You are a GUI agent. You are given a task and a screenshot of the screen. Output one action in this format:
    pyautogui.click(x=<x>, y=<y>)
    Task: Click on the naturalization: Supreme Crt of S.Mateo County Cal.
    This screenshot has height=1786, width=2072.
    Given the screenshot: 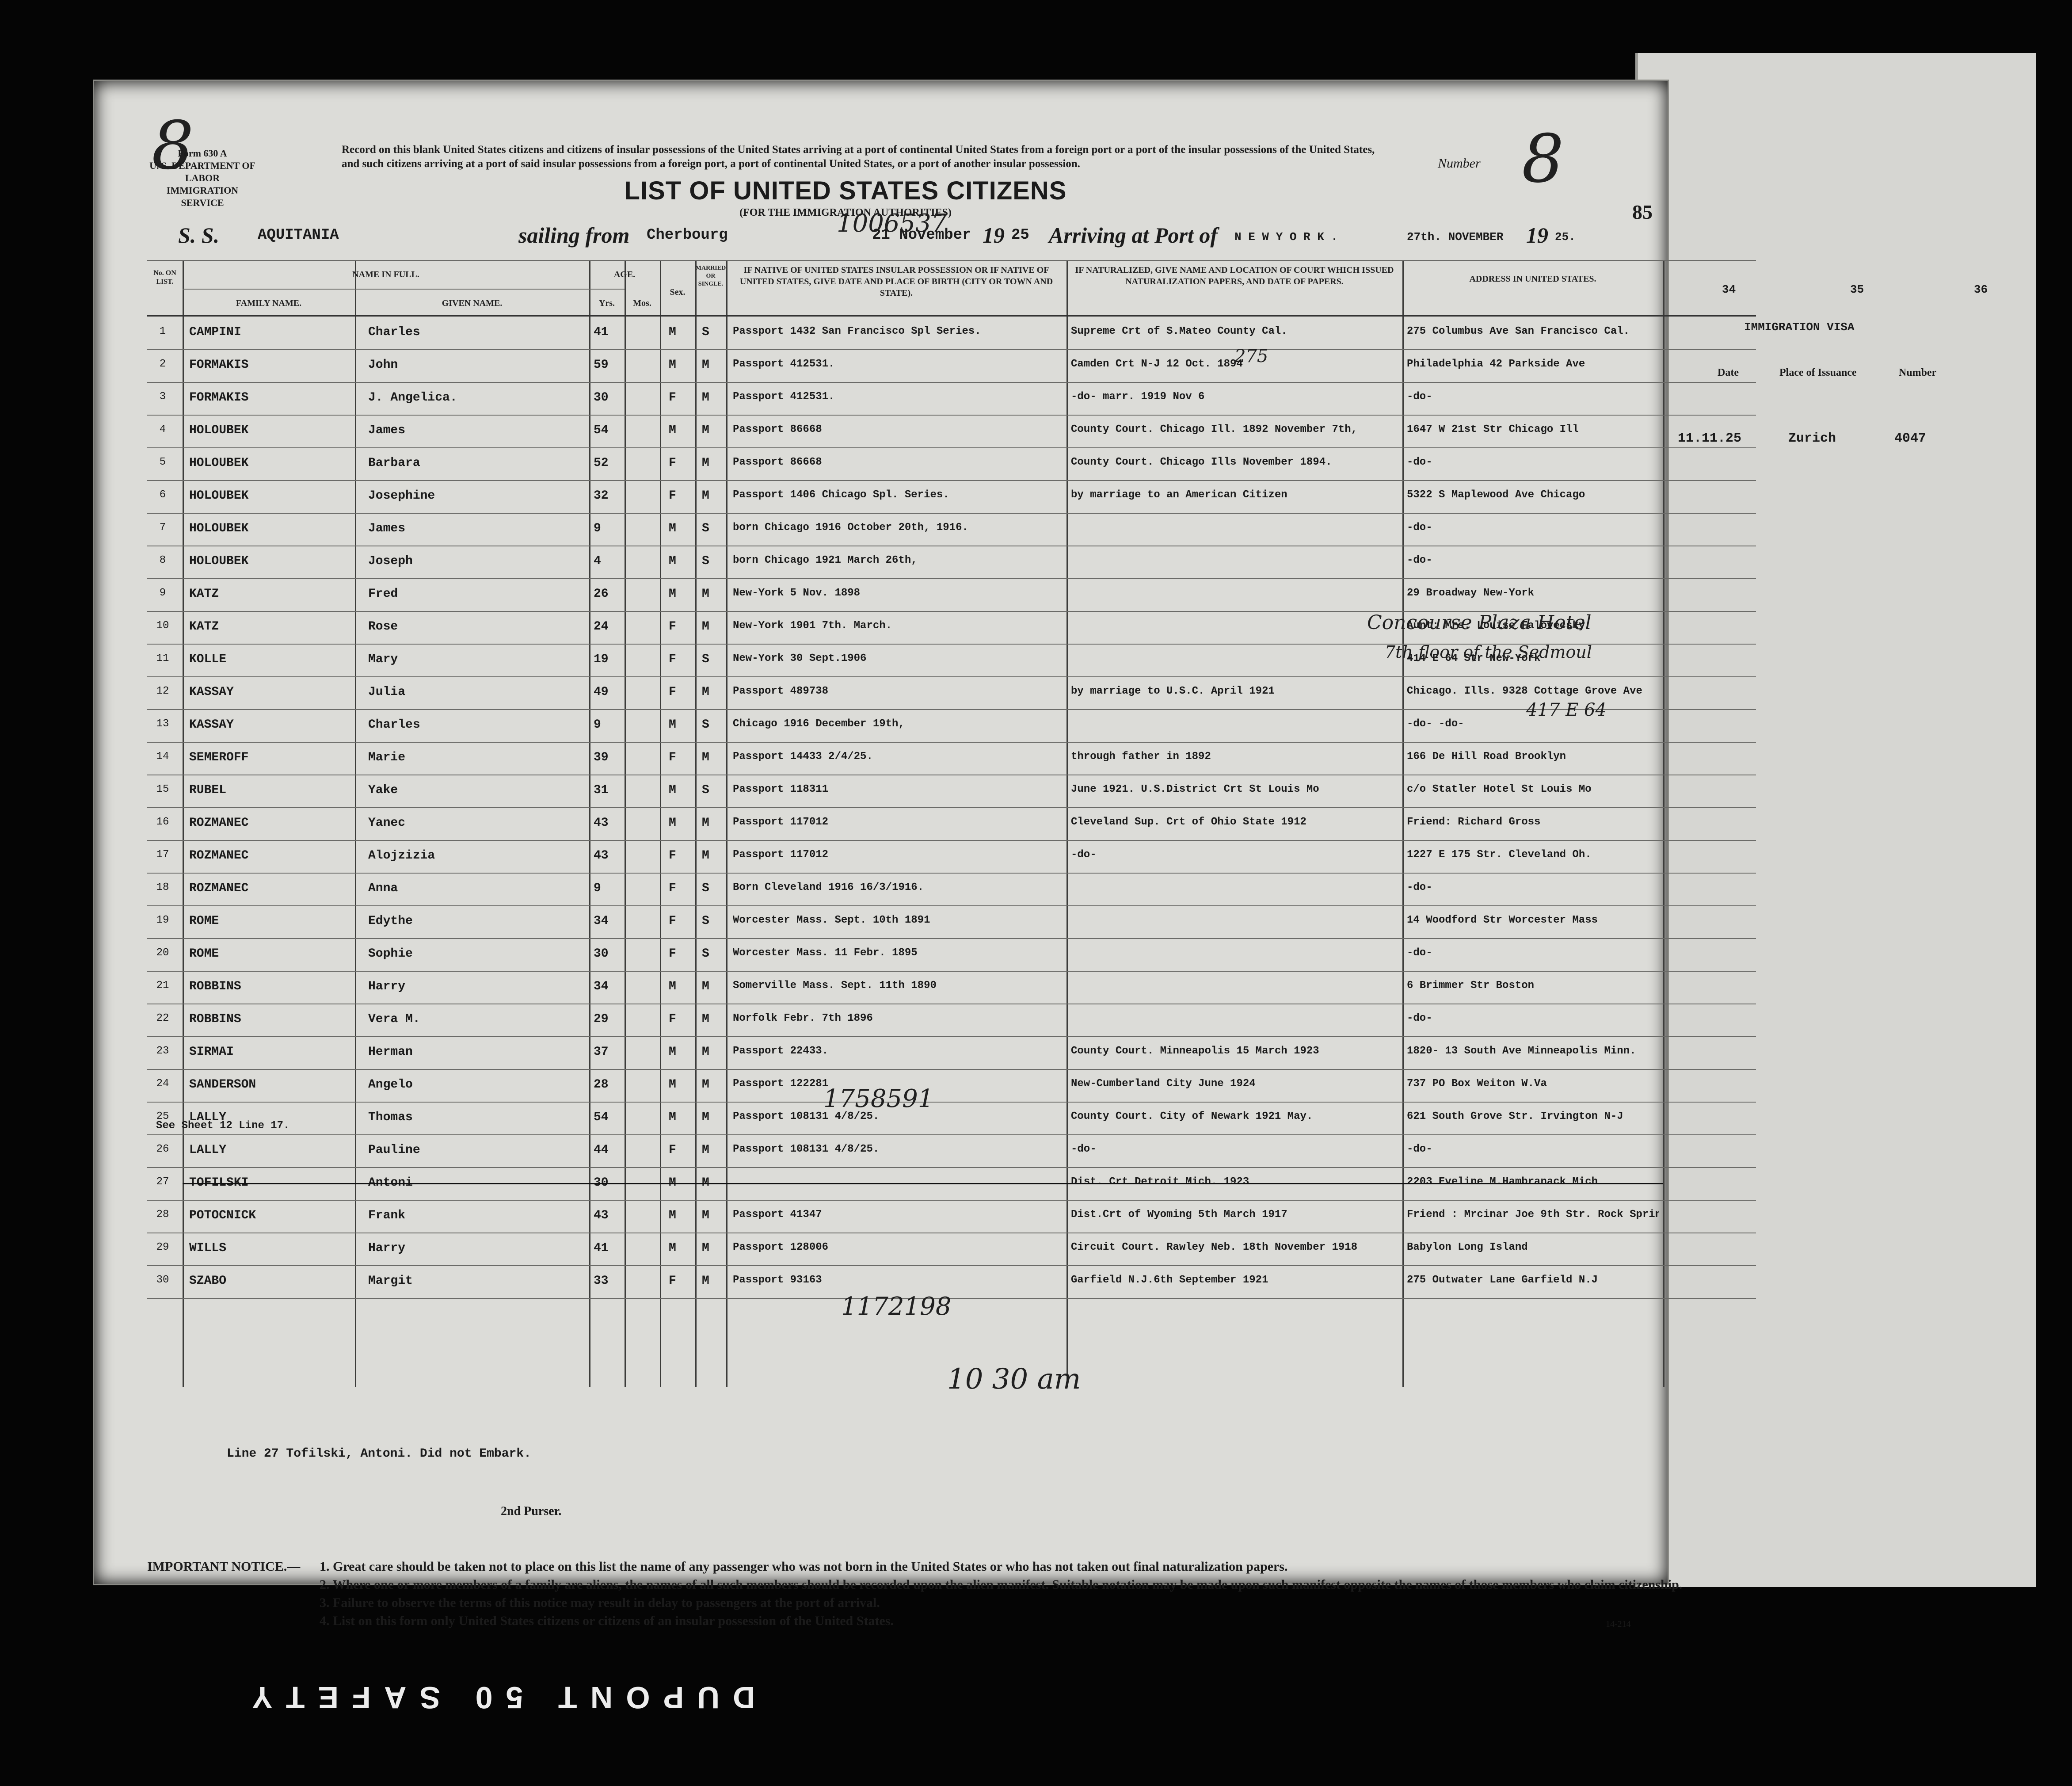 What is the action you would take?
    pyautogui.click(x=1179, y=331)
    